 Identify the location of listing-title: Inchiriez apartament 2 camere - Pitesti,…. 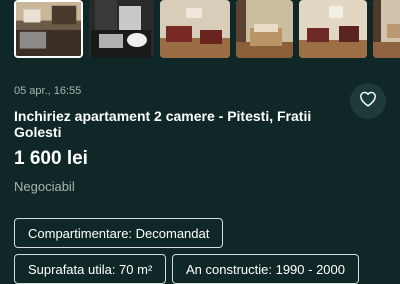
(163, 124).